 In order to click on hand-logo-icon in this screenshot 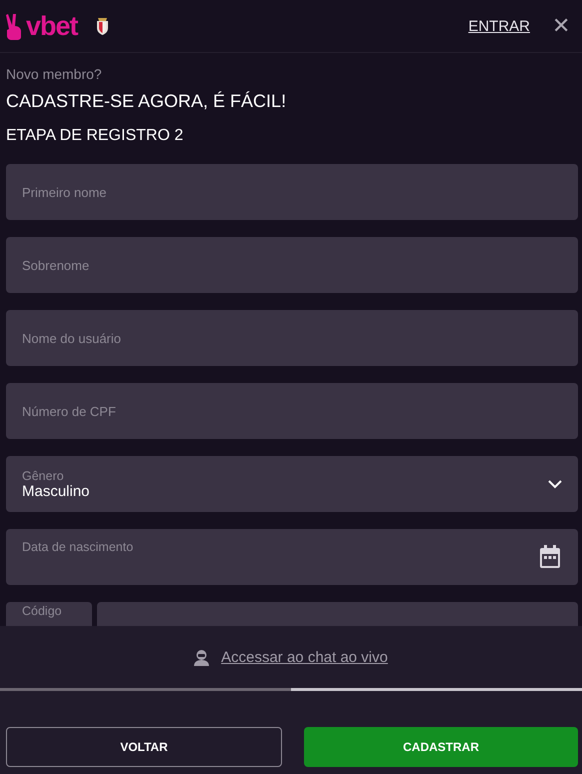, I will do `click(15, 26)`.